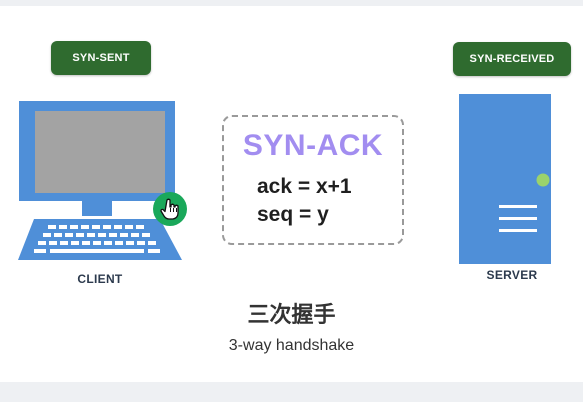  What do you see at coordinates (304, 186) in the screenshot?
I see `packet-ack: ack = x+1` at bounding box center [304, 186].